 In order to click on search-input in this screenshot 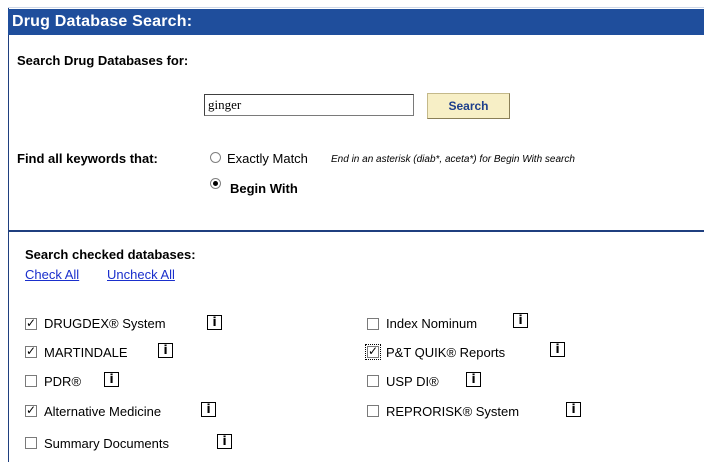, I will do `click(309, 105)`.